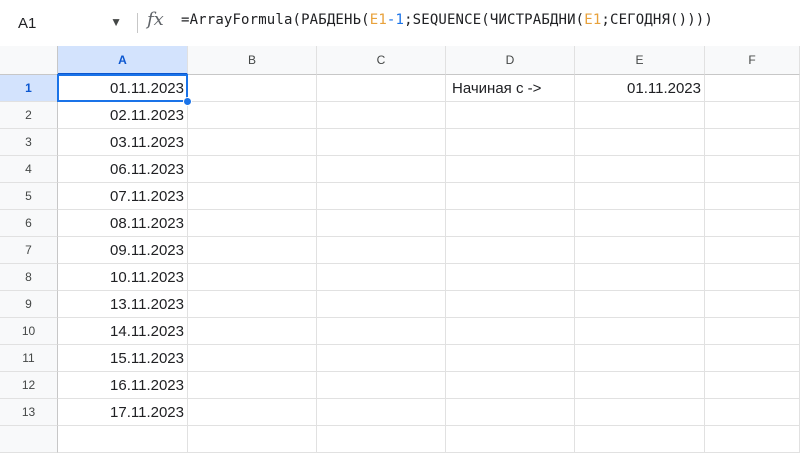  Describe the element at coordinates (752, 412) in the screenshot. I see `cell-f13` at that location.